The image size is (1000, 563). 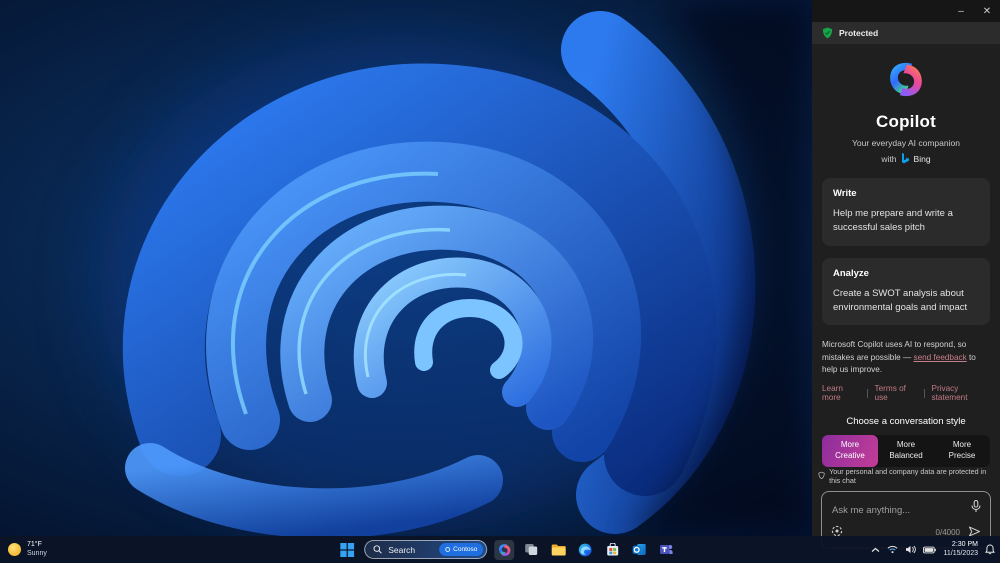 I want to click on sun-icon, so click(x=14, y=549).